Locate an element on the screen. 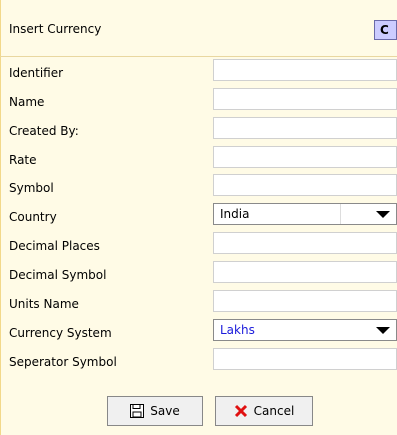 The height and width of the screenshot is (435, 397). symbol-field is located at coordinates (305, 185).